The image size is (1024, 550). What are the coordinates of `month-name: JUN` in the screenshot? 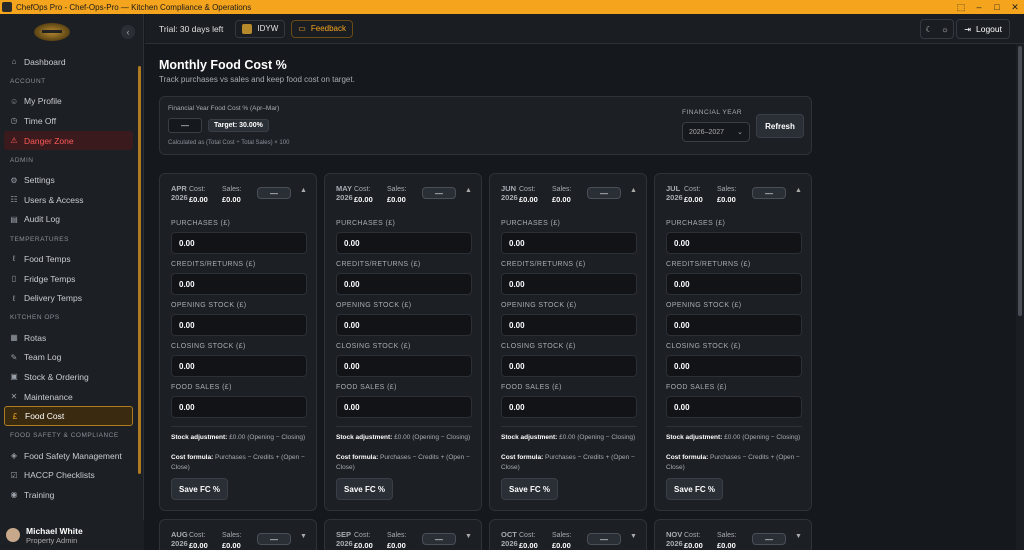 It's located at (509, 188).